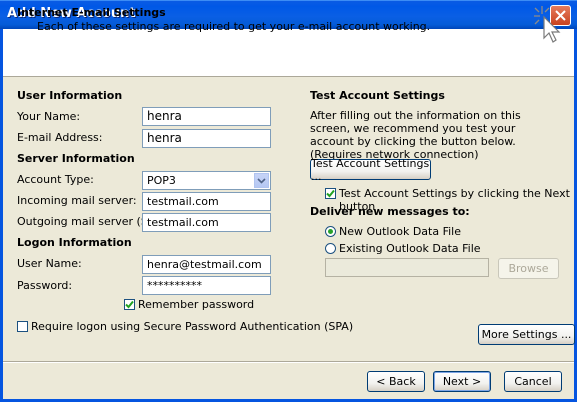  Describe the element at coordinates (377, 95) in the screenshot. I see `test-settings-heading: Test Account Settings` at that location.